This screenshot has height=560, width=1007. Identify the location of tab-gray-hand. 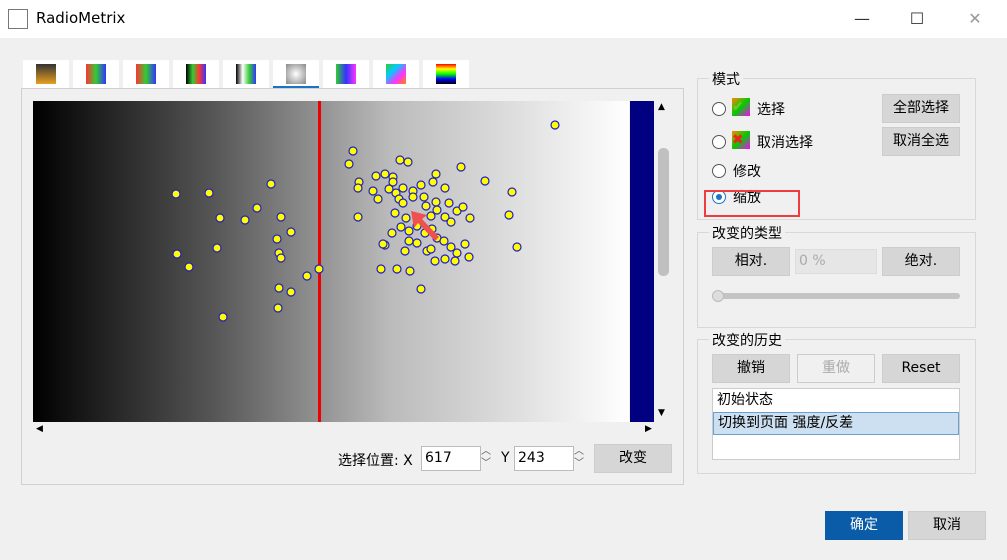
(246, 74).